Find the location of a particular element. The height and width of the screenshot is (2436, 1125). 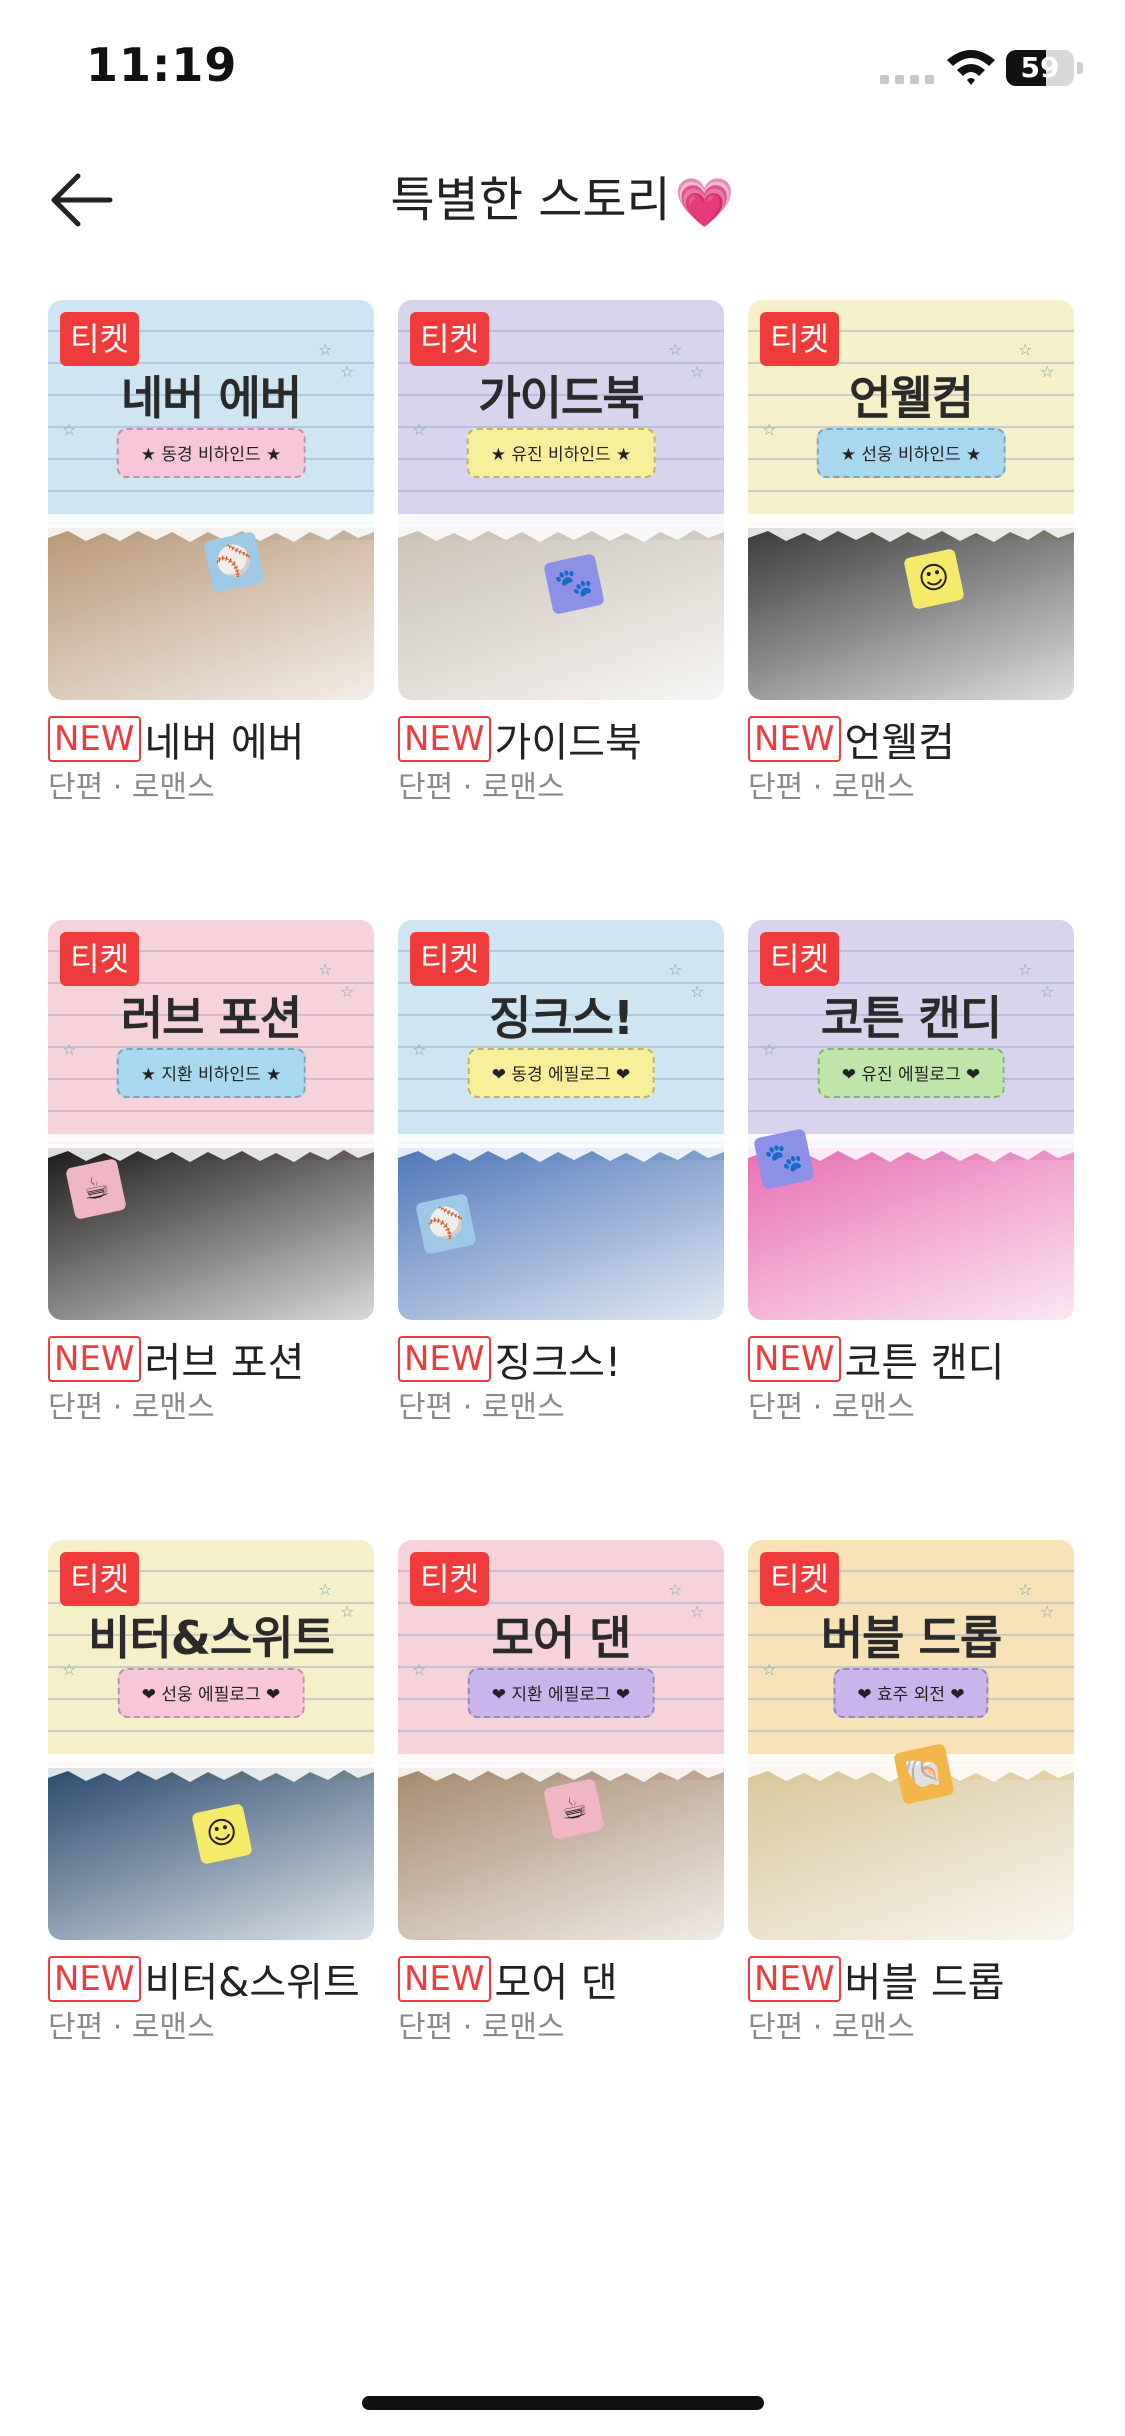

cover-ribbon: ❤ 동경 에필로그 ❤ is located at coordinates (561, 1073).